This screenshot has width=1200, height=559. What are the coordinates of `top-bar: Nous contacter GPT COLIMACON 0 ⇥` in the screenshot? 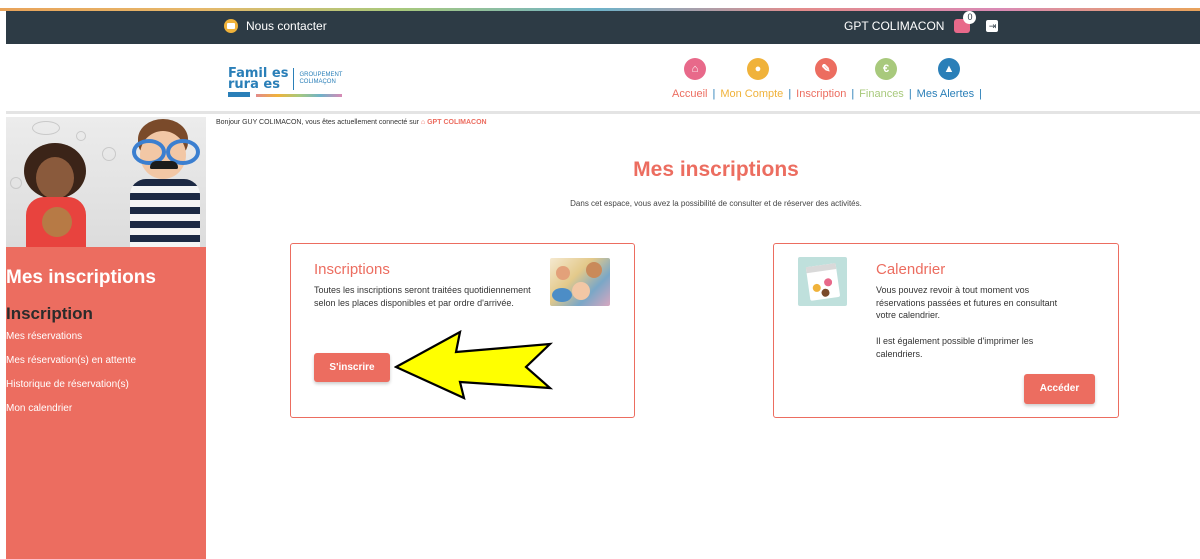 It's located at (603, 27).